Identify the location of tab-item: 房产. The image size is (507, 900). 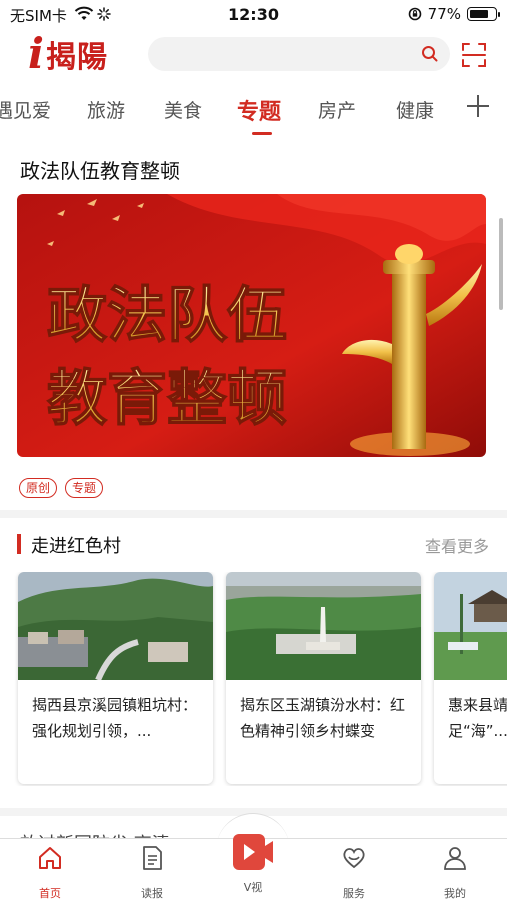
(337, 109).